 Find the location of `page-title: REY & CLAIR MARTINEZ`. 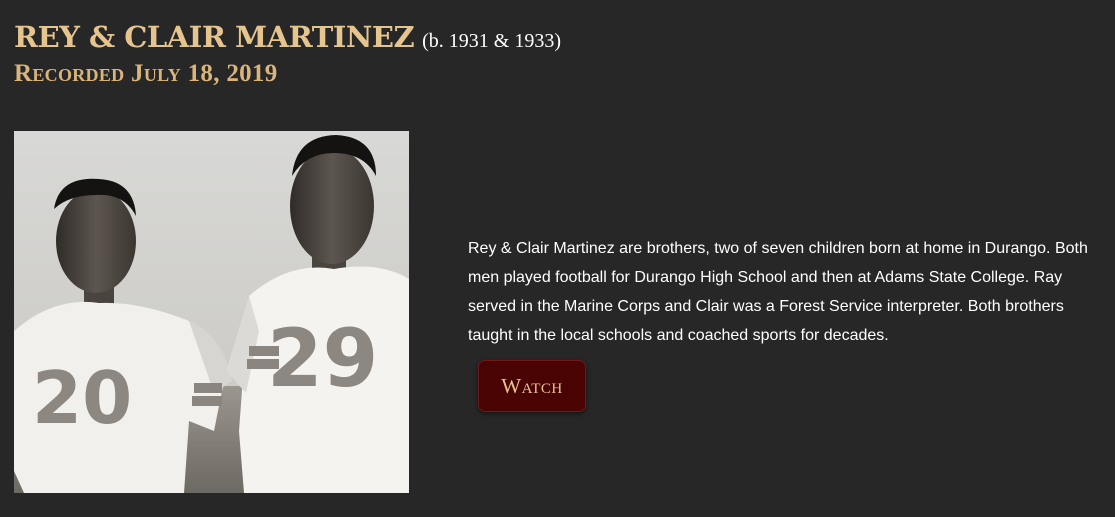

page-title: REY & CLAIR MARTINEZ is located at coordinates (214, 37).